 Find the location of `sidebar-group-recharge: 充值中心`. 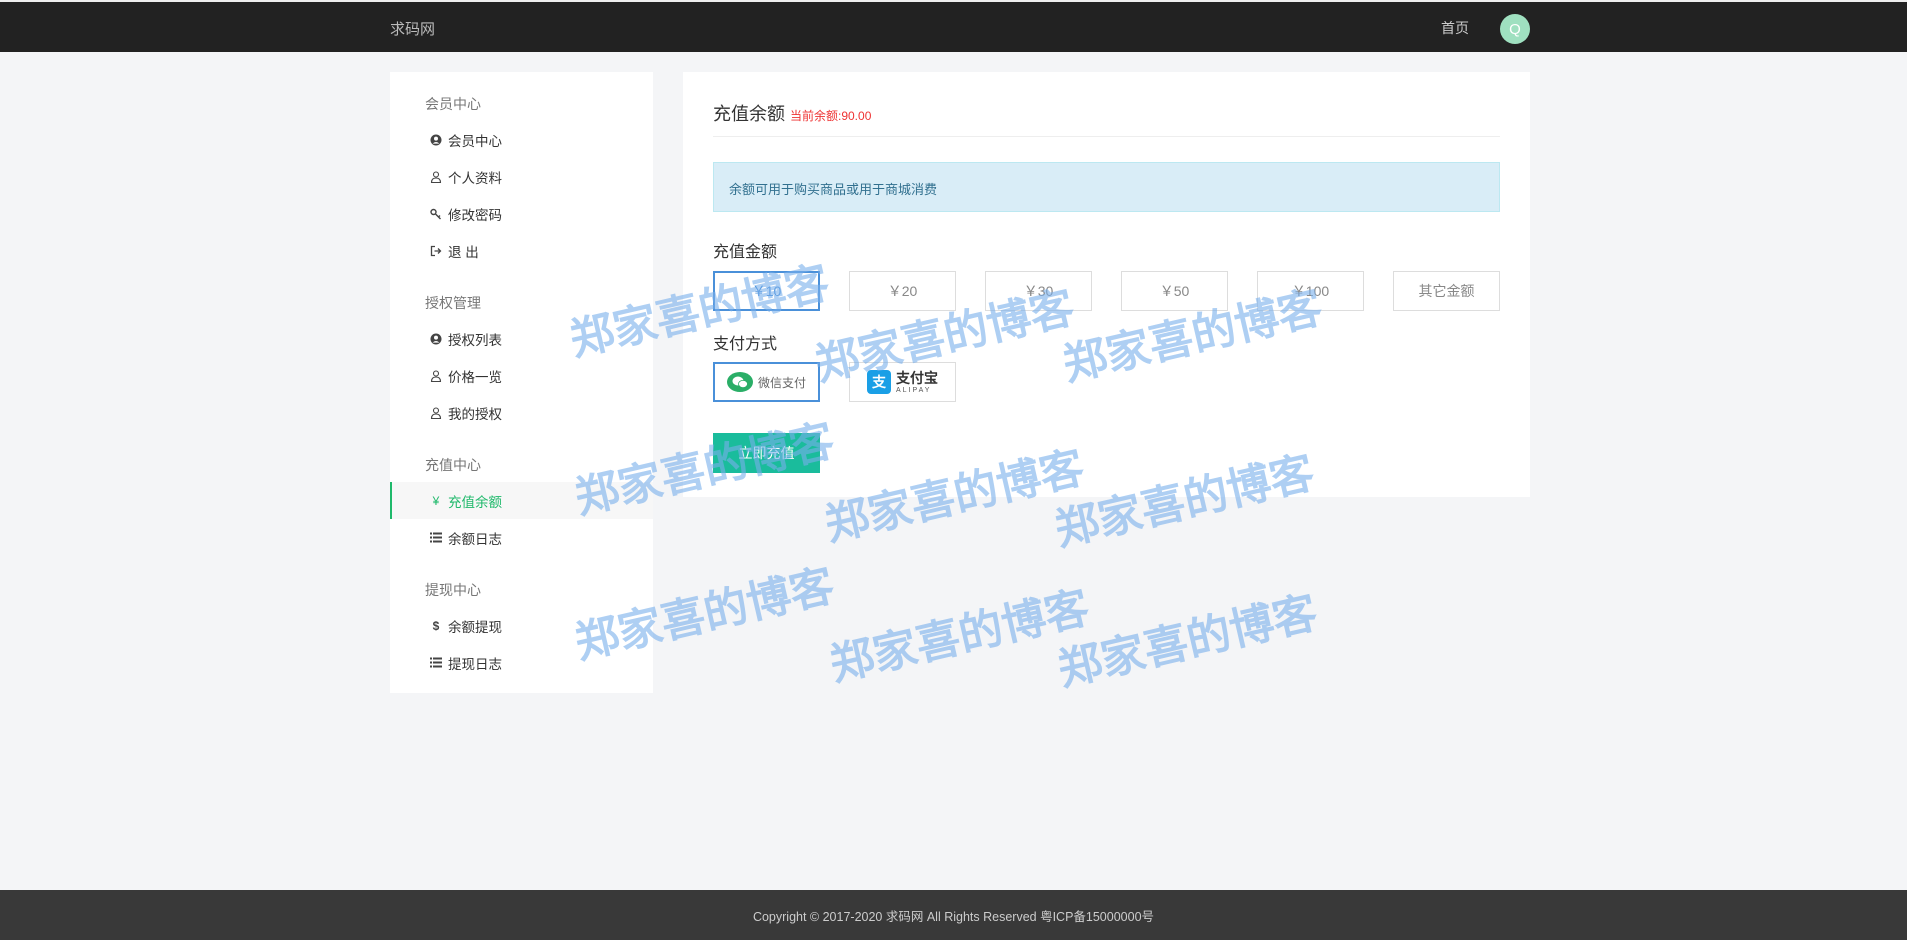

sidebar-group-recharge: 充值中心 is located at coordinates (453, 465).